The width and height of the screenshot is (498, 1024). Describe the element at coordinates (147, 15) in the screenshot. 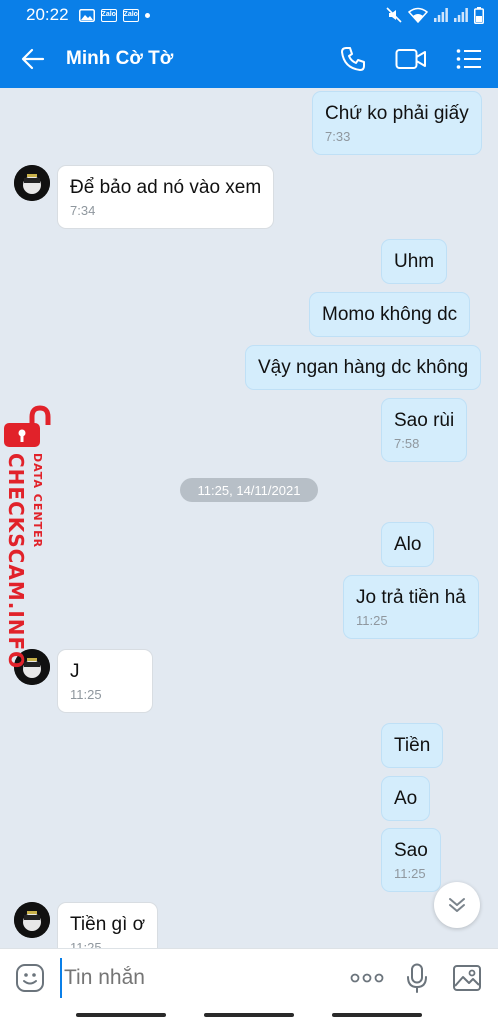

I see `more-notifications-dot-icon` at that location.